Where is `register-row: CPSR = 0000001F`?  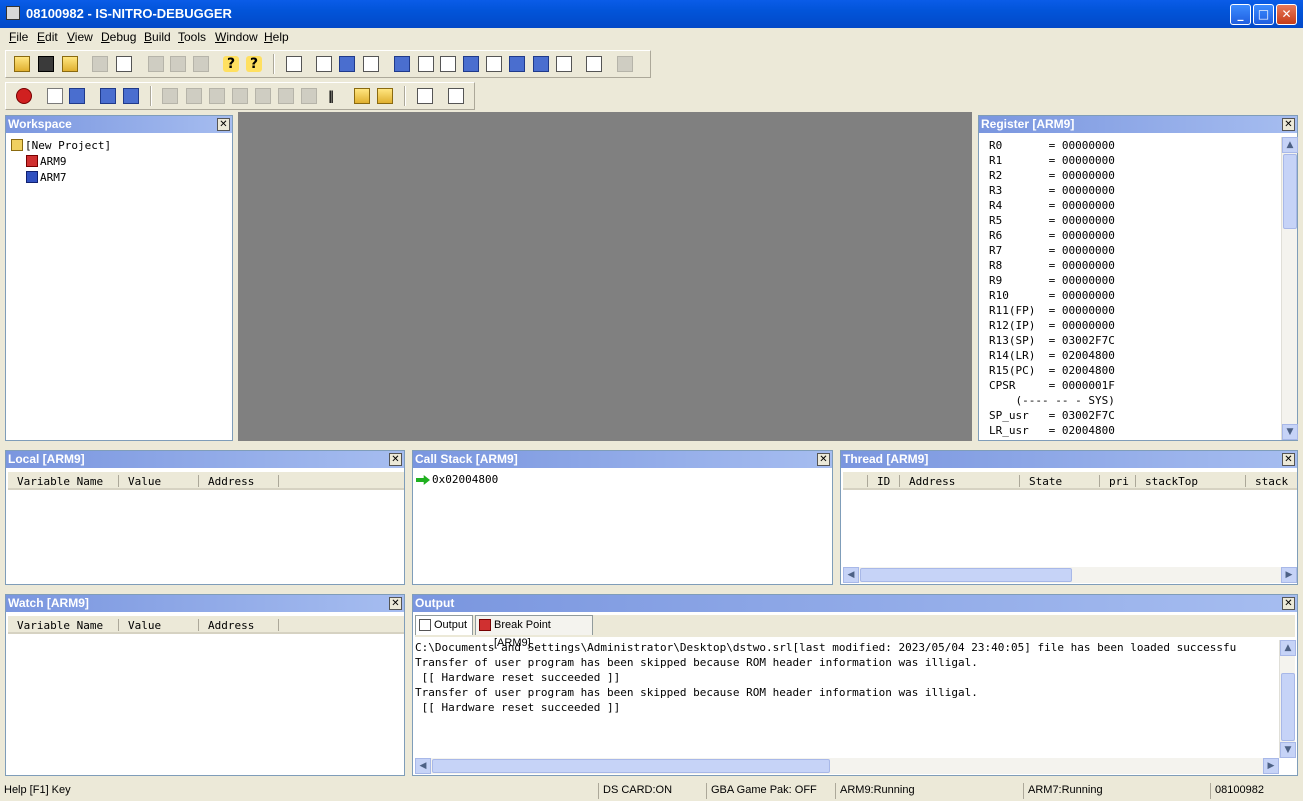
register-row: CPSR = 0000001F is located at coordinates (1052, 385).